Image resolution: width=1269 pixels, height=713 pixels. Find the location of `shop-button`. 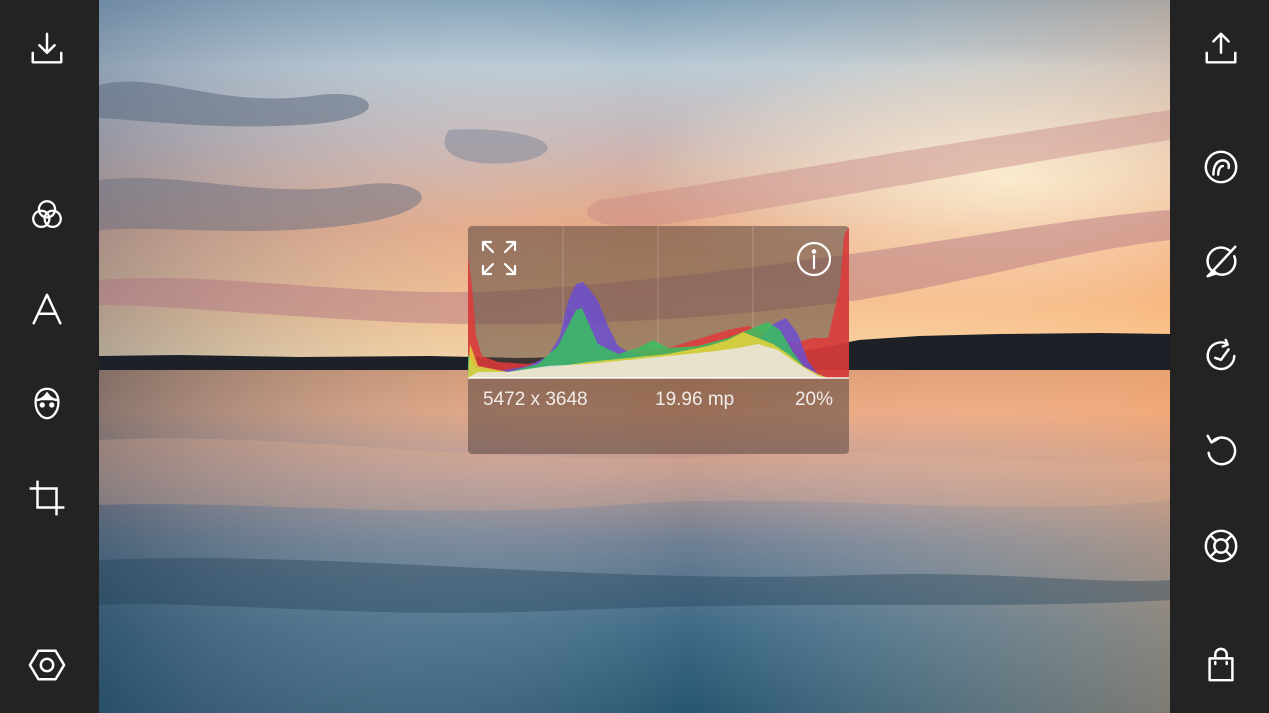

shop-button is located at coordinates (1221, 665).